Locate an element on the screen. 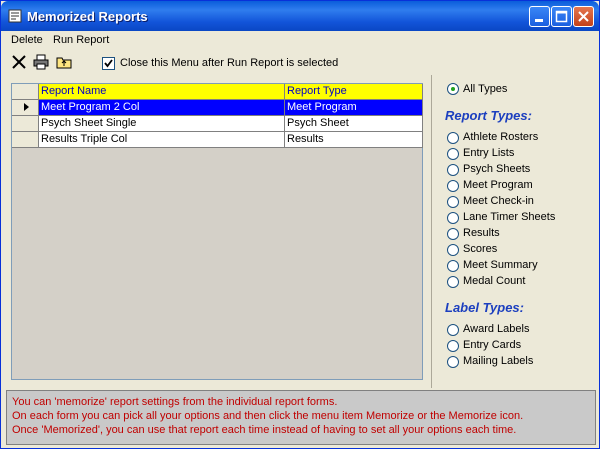 This screenshot has height=449, width=600. radio-entry-cards is located at coordinates (453, 346).